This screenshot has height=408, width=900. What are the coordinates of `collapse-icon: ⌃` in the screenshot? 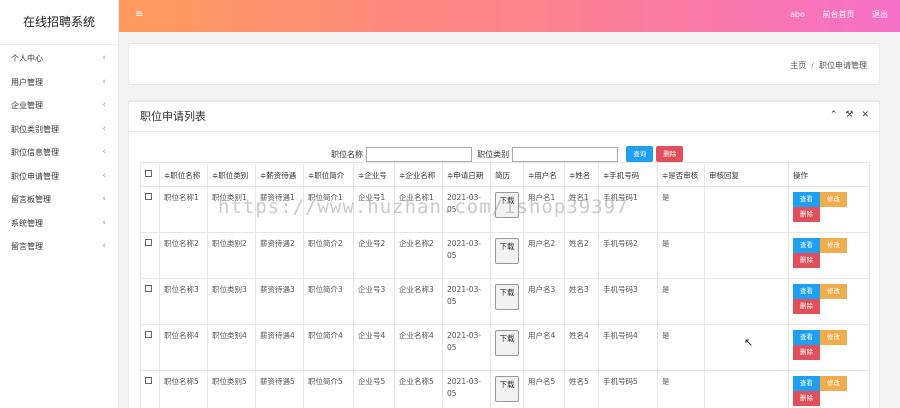 It's located at (834, 115).